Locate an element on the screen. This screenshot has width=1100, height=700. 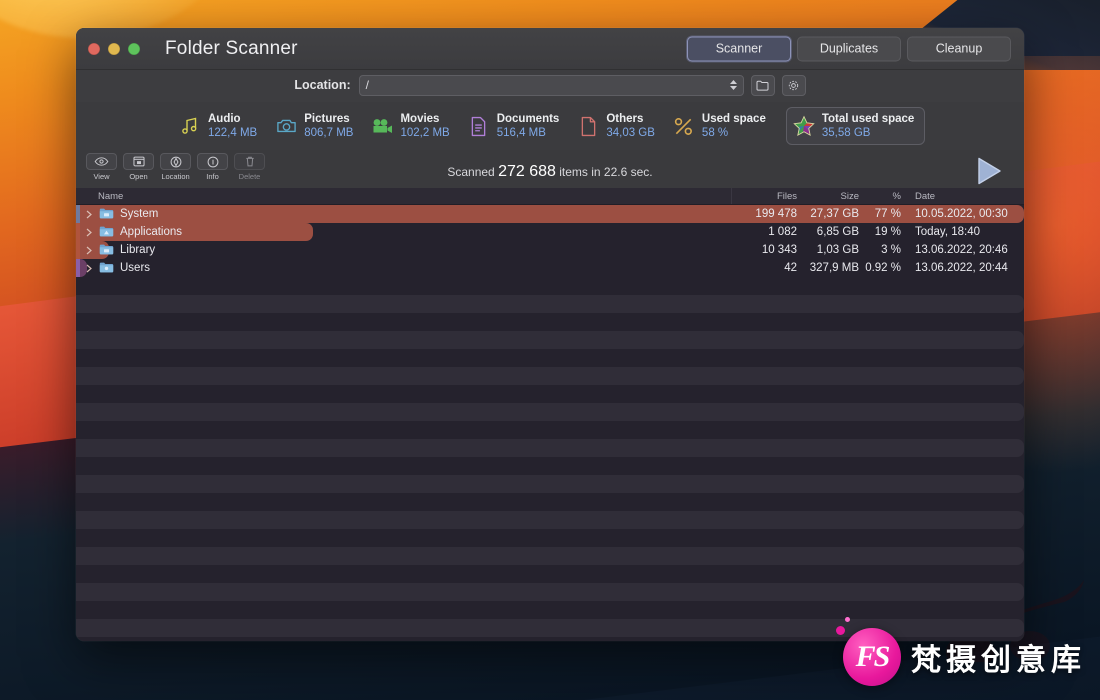
column-header-name: Name is located at coordinates (404, 196).